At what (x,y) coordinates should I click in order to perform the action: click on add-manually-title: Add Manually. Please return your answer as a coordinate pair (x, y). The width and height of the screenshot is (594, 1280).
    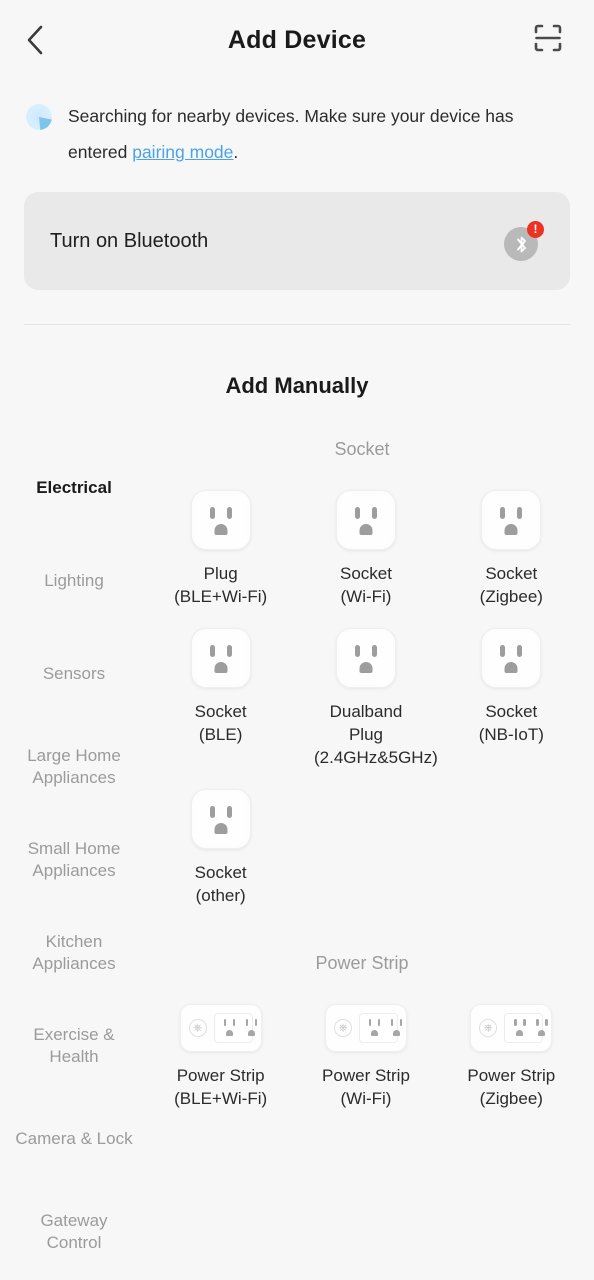
    Looking at the image, I should click on (297, 385).